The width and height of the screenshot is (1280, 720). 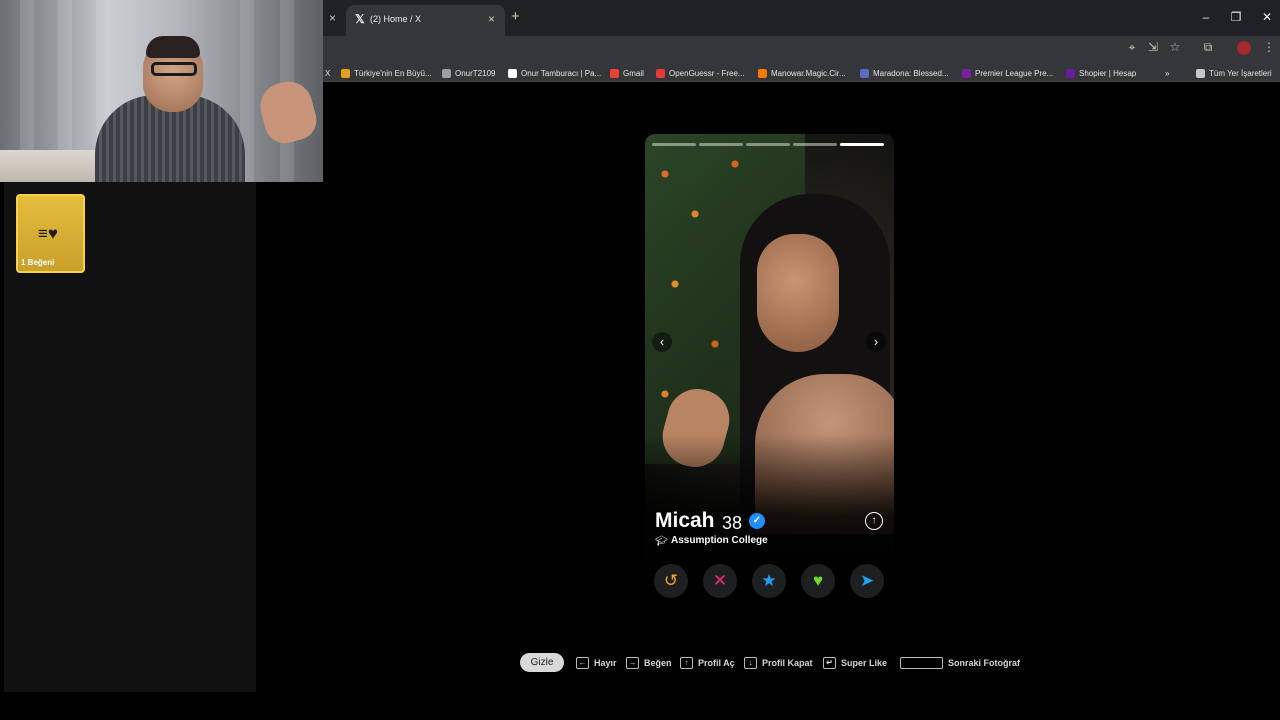 I want to click on gmail-icon, so click(x=614, y=73).